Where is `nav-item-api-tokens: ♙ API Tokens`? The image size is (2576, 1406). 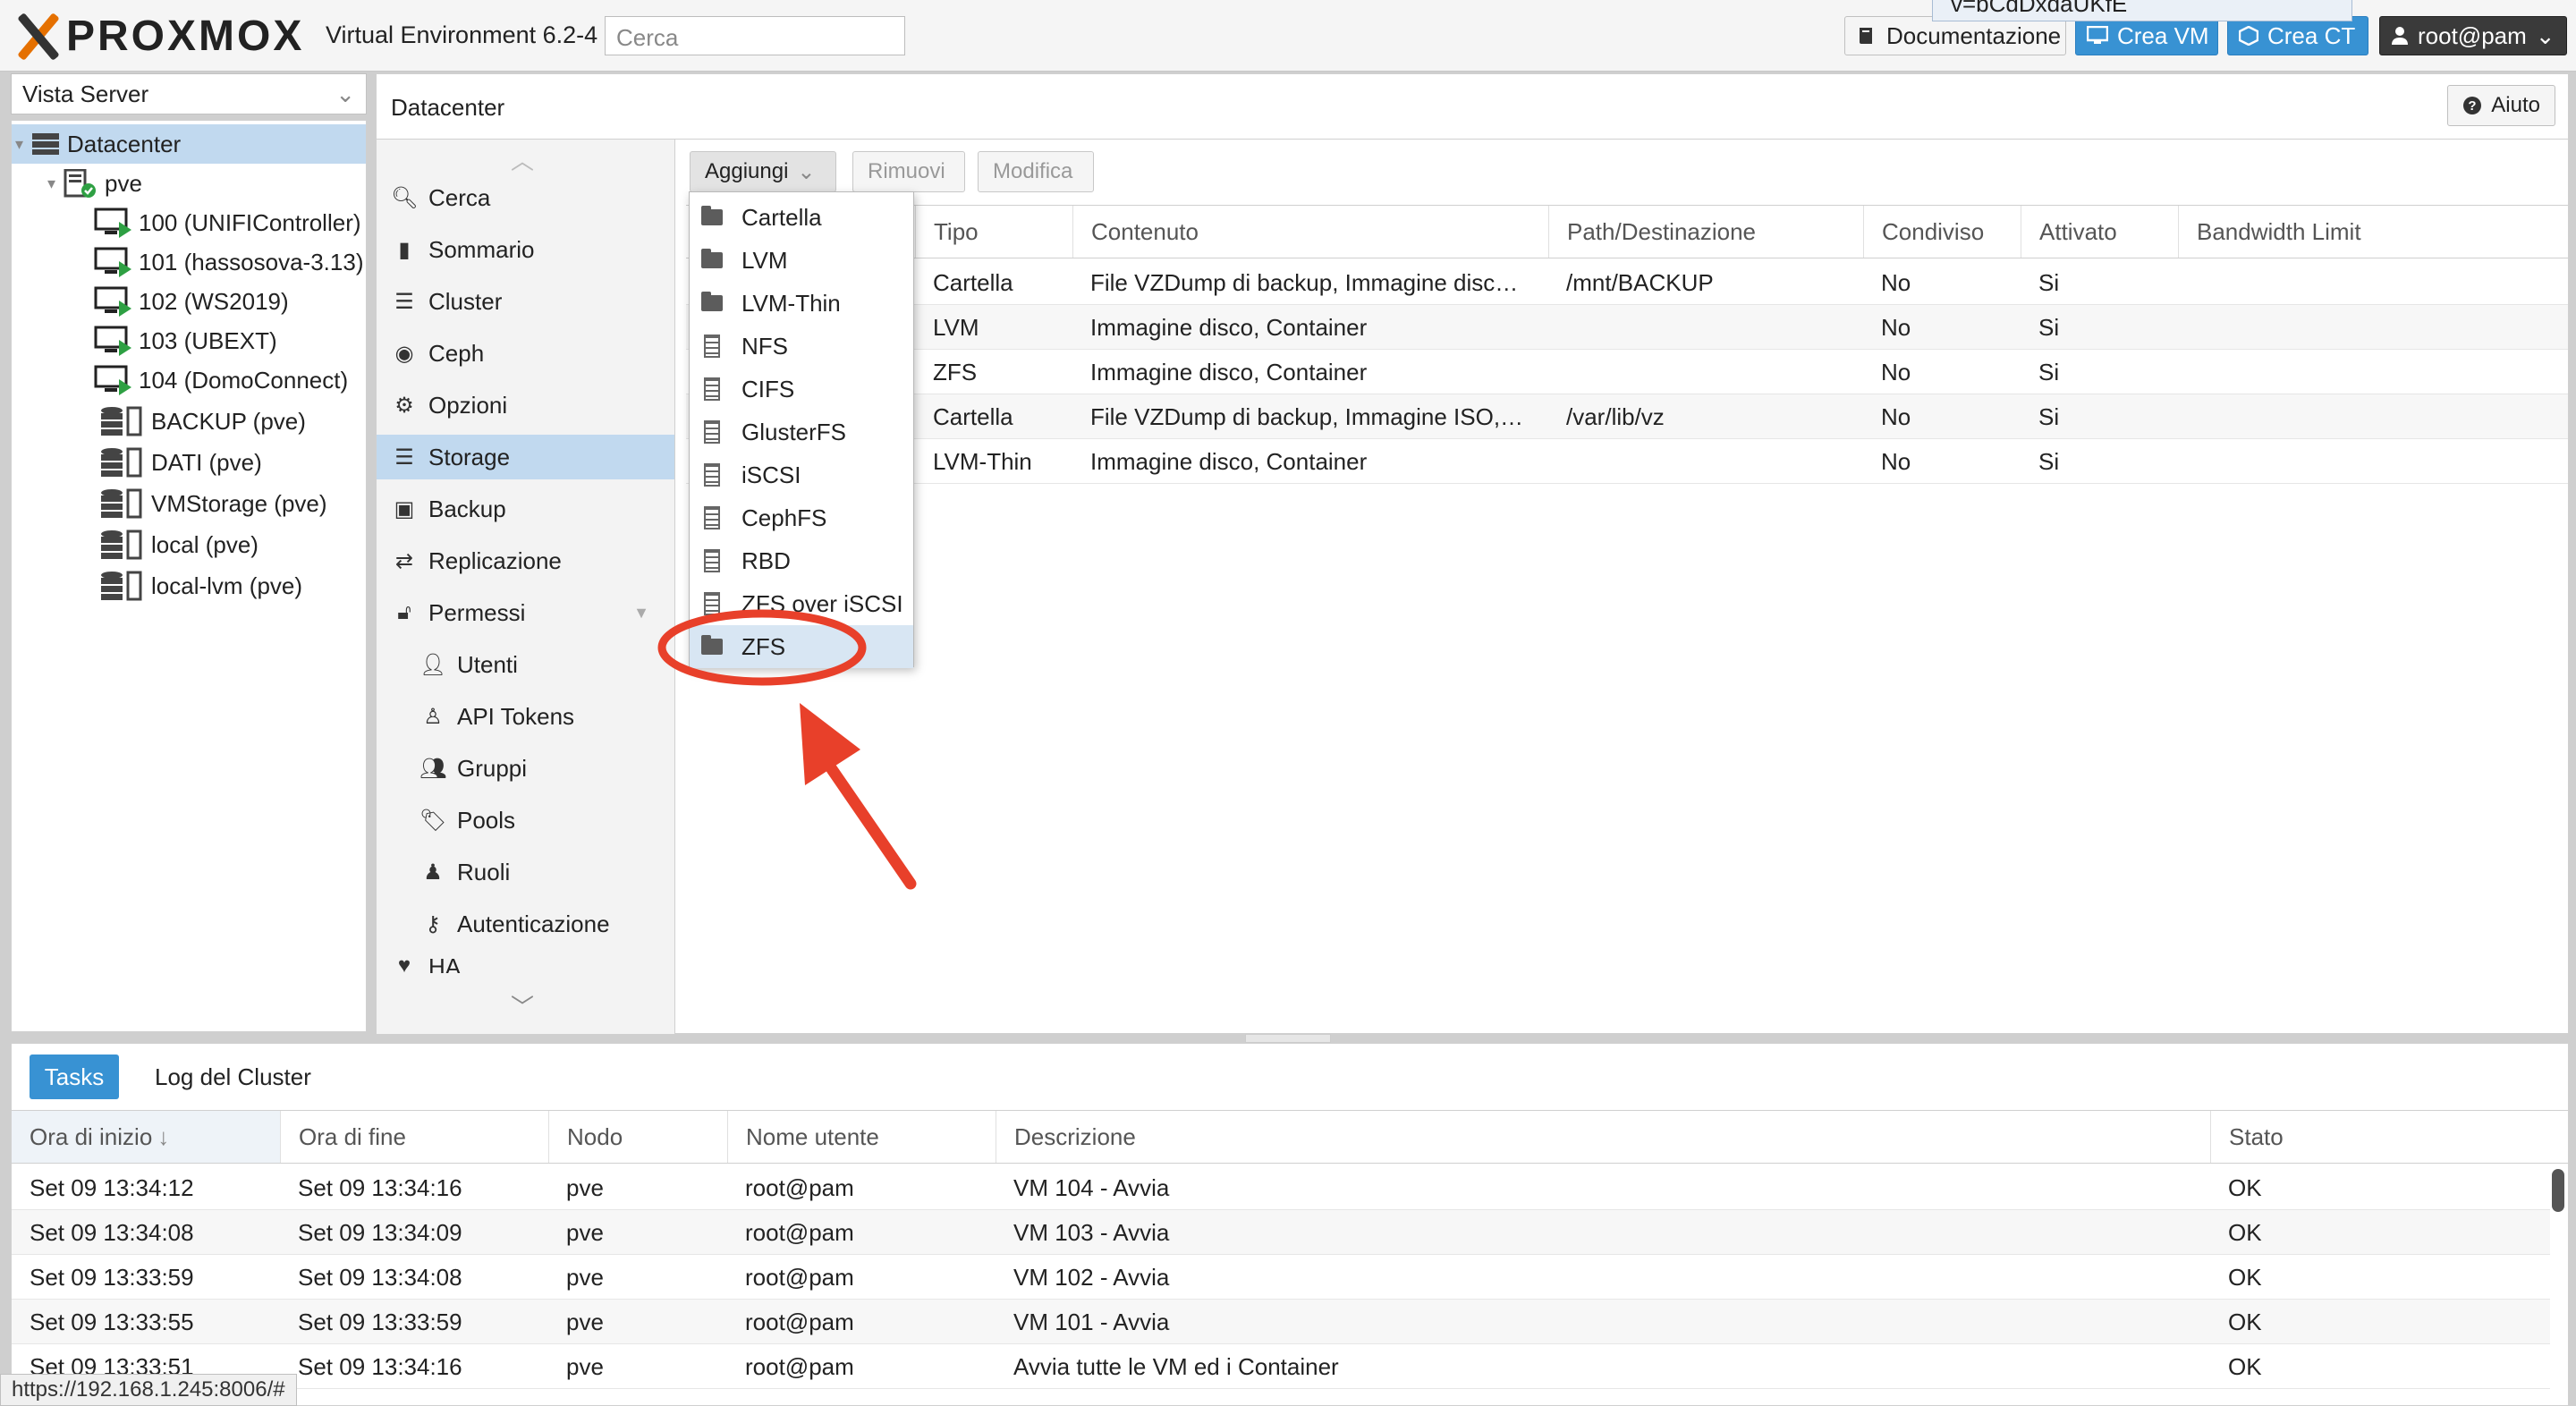 nav-item-api-tokens: ♙ API Tokens is located at coordinates (525, 717).